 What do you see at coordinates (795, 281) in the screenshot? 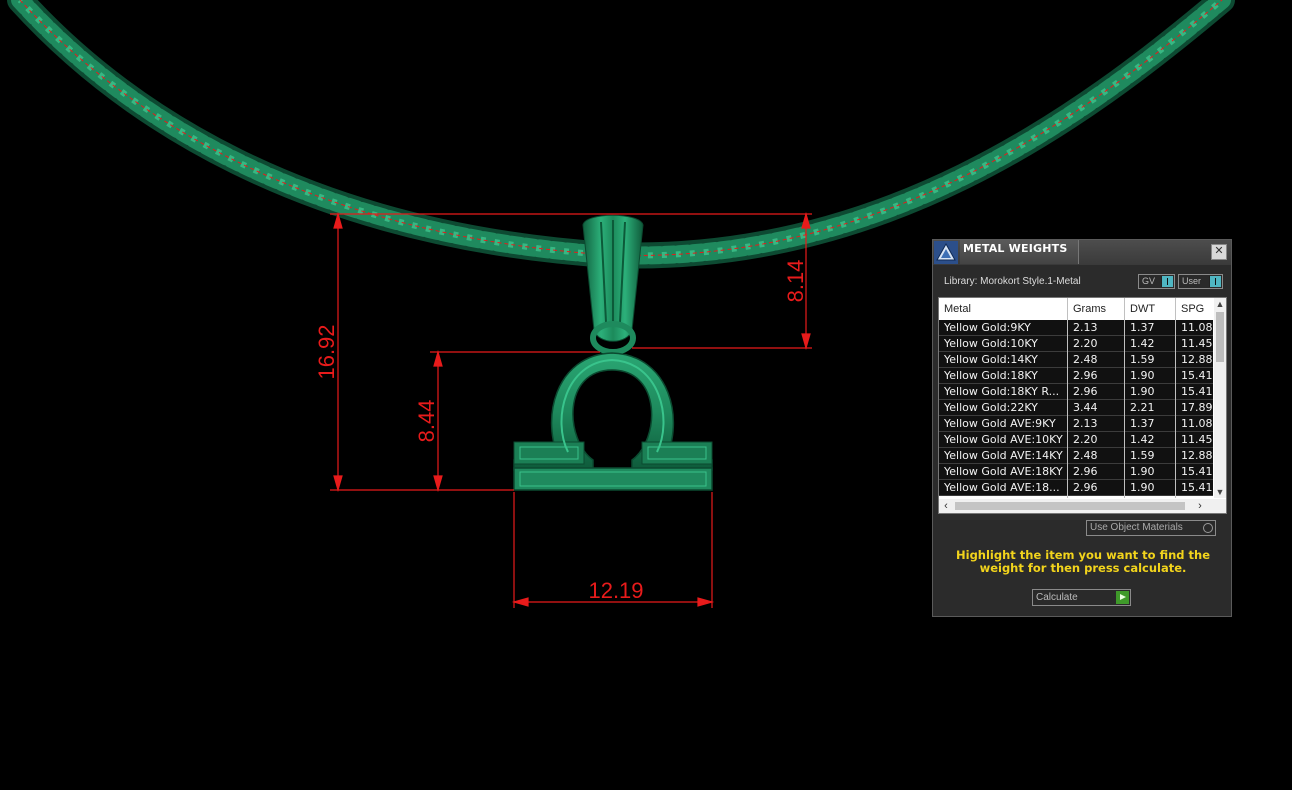
I see `dimension-bail-height: 8.14` at bounding box center [795, 281].